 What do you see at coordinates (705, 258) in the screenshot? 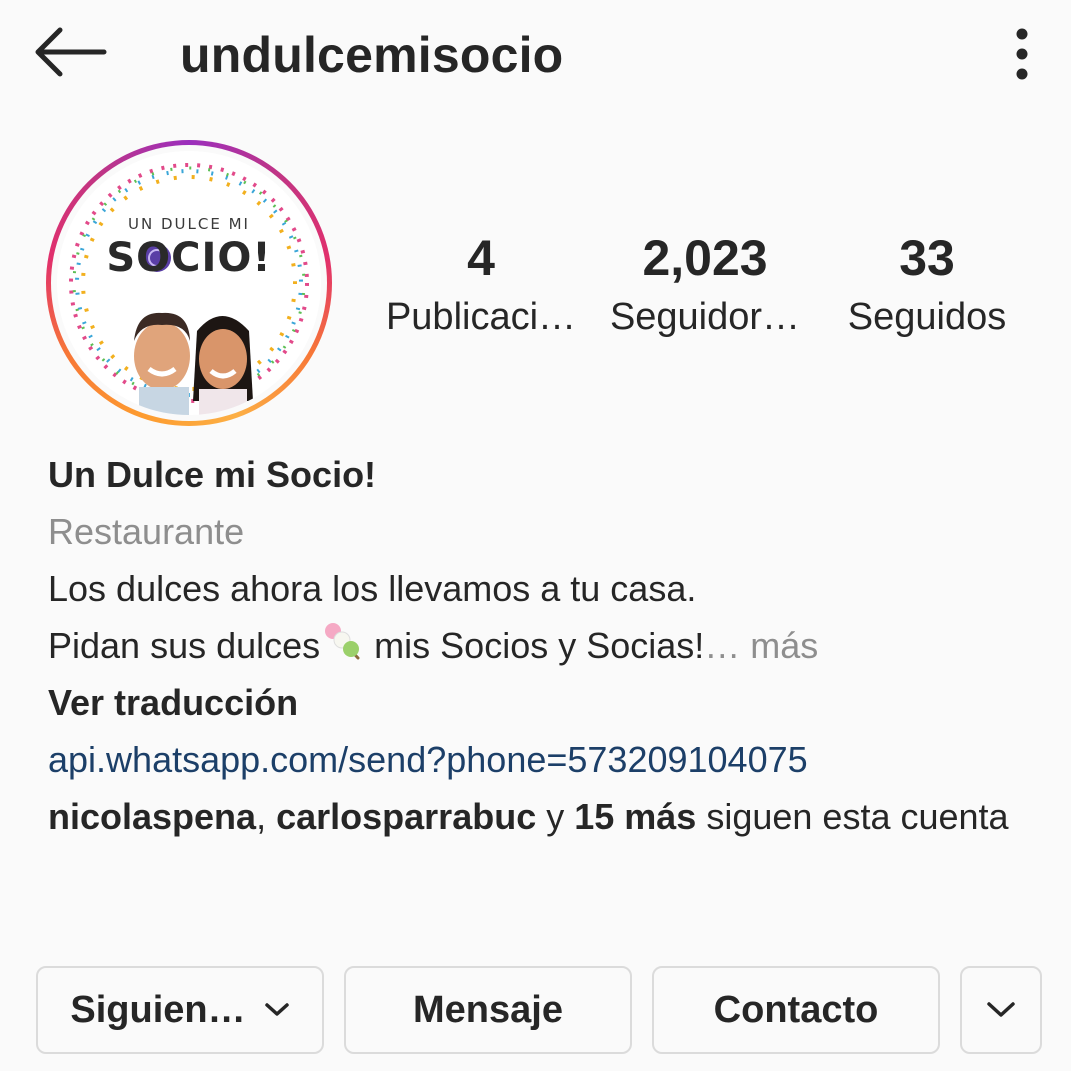
I see `followers-number: 2,023` at bounding box center [705, 258].